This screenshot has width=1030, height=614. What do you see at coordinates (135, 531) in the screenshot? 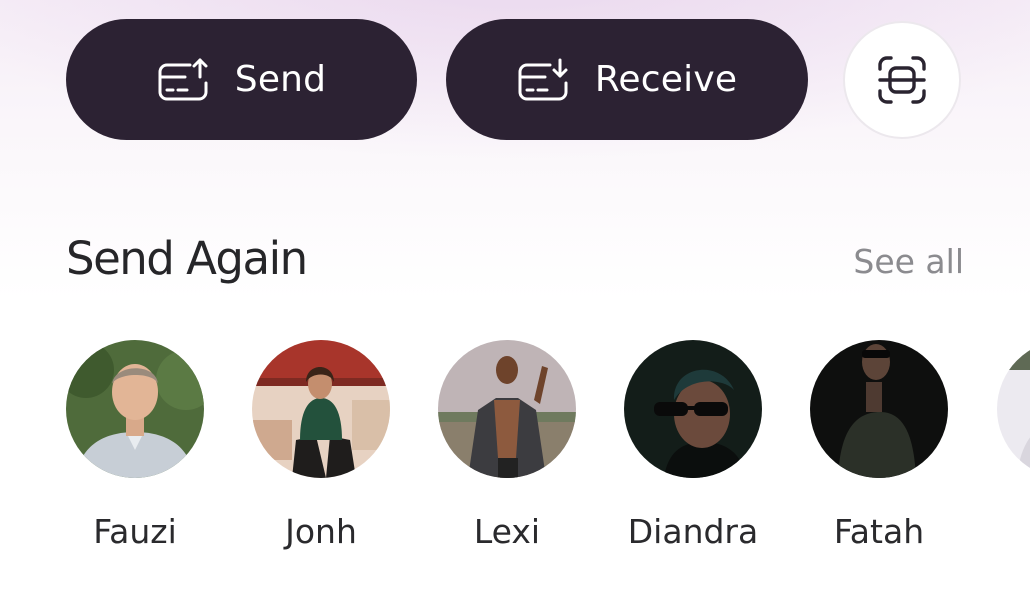
I see `contact-name: Fauzi` at bounding box center [135, 531].